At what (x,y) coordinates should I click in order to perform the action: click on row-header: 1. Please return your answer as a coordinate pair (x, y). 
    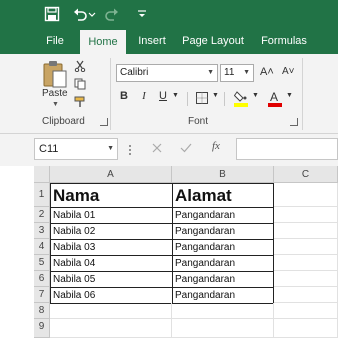
    Looking at the image, I should click on (42, 195).